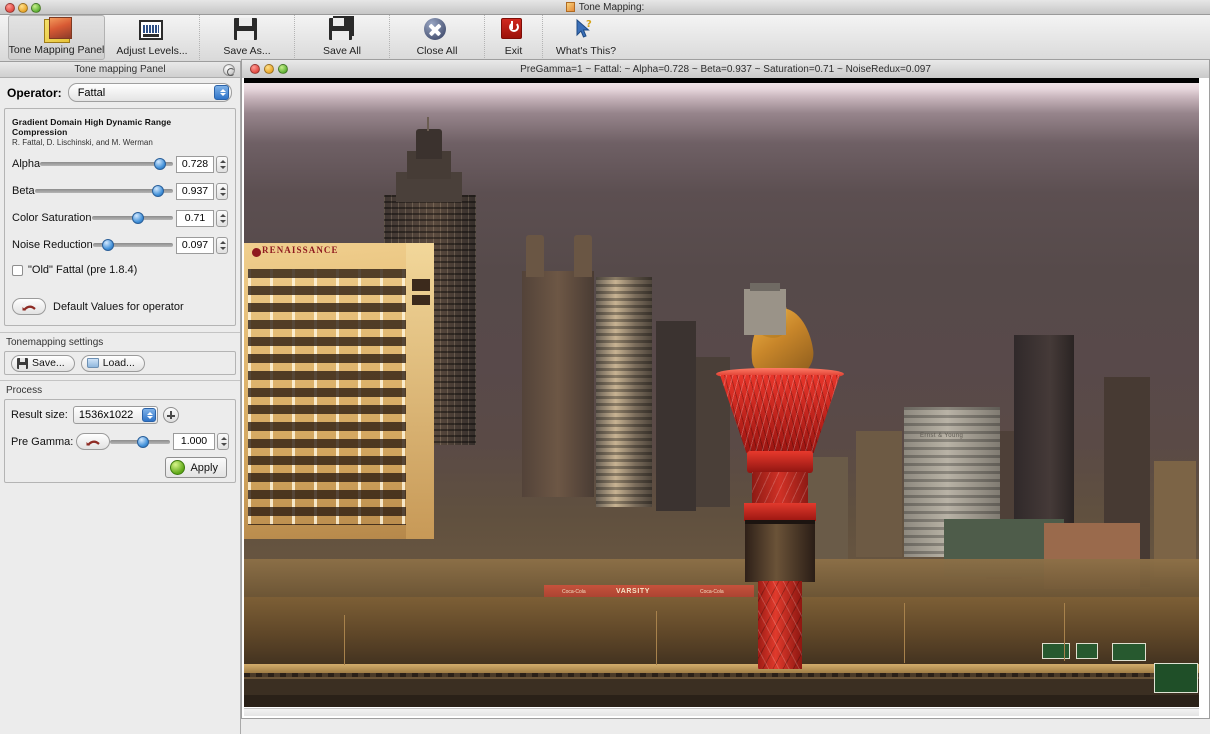 The width and height of the screenshot is (1210, 734). What do you see at coordinates (513, 30) in the screenshot?
I see `power-icon` at bounding box center [513, 30].